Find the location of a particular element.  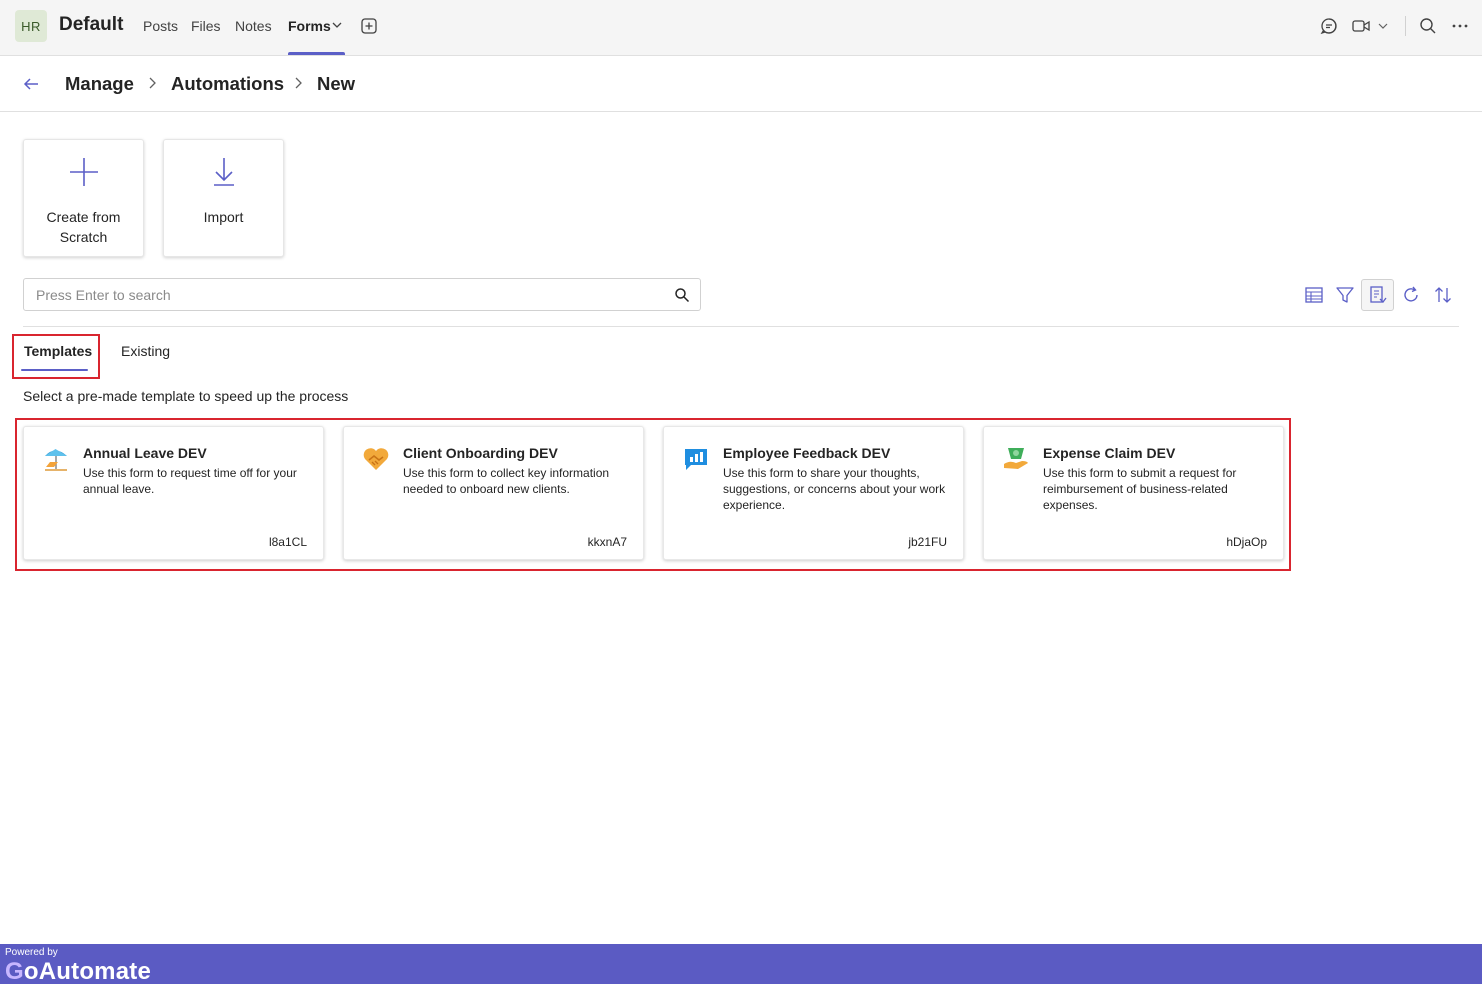

templates-tab-highlight is located at coordinates (56, 356).